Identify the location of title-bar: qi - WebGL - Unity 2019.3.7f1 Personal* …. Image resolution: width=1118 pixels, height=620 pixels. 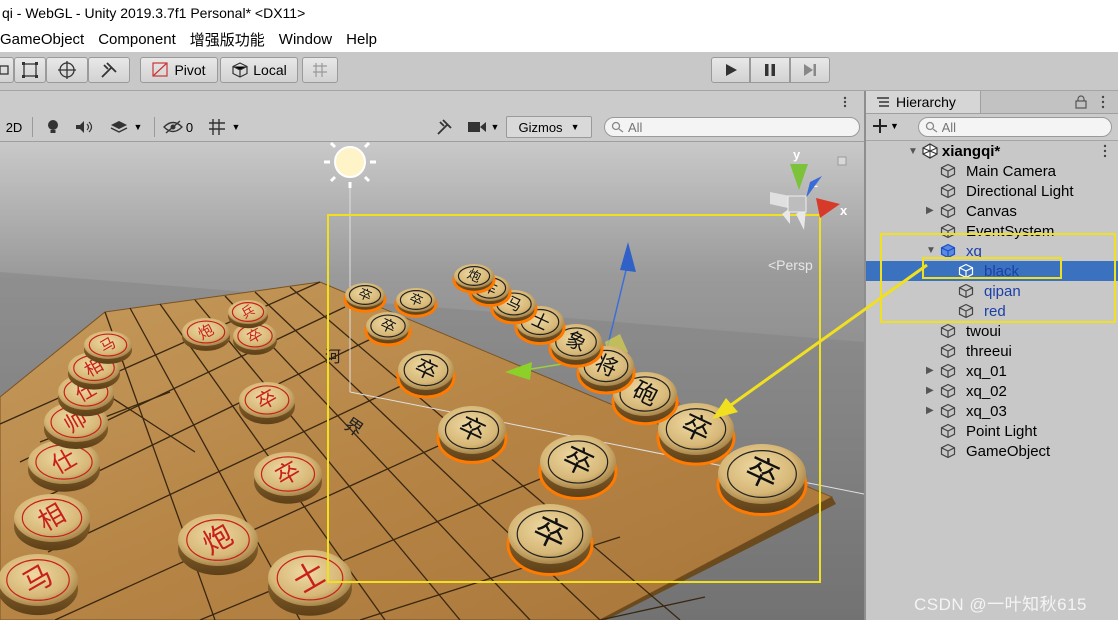
(559, 13).